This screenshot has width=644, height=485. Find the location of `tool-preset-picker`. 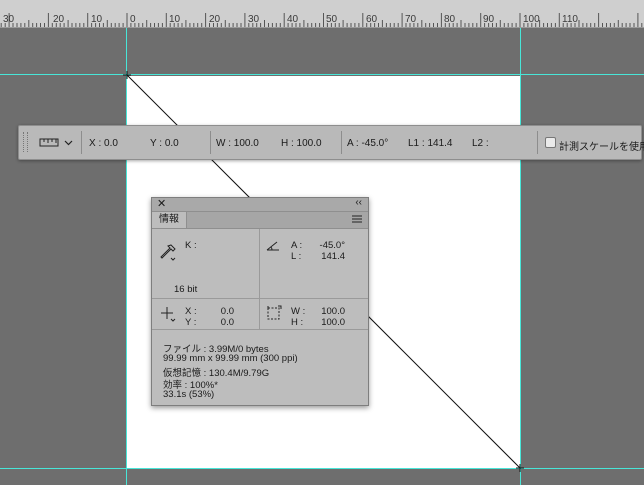

tool-preset-picker is located at coordinates (59, 143).